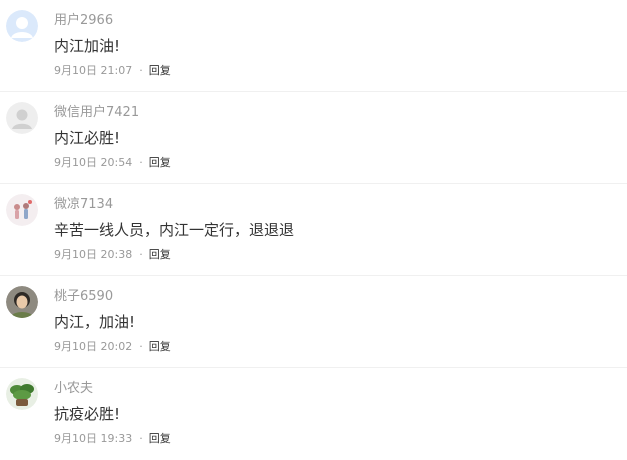  I want to click on comment-meta: 9月10日 20:02 · 回复, so click(112, 347).